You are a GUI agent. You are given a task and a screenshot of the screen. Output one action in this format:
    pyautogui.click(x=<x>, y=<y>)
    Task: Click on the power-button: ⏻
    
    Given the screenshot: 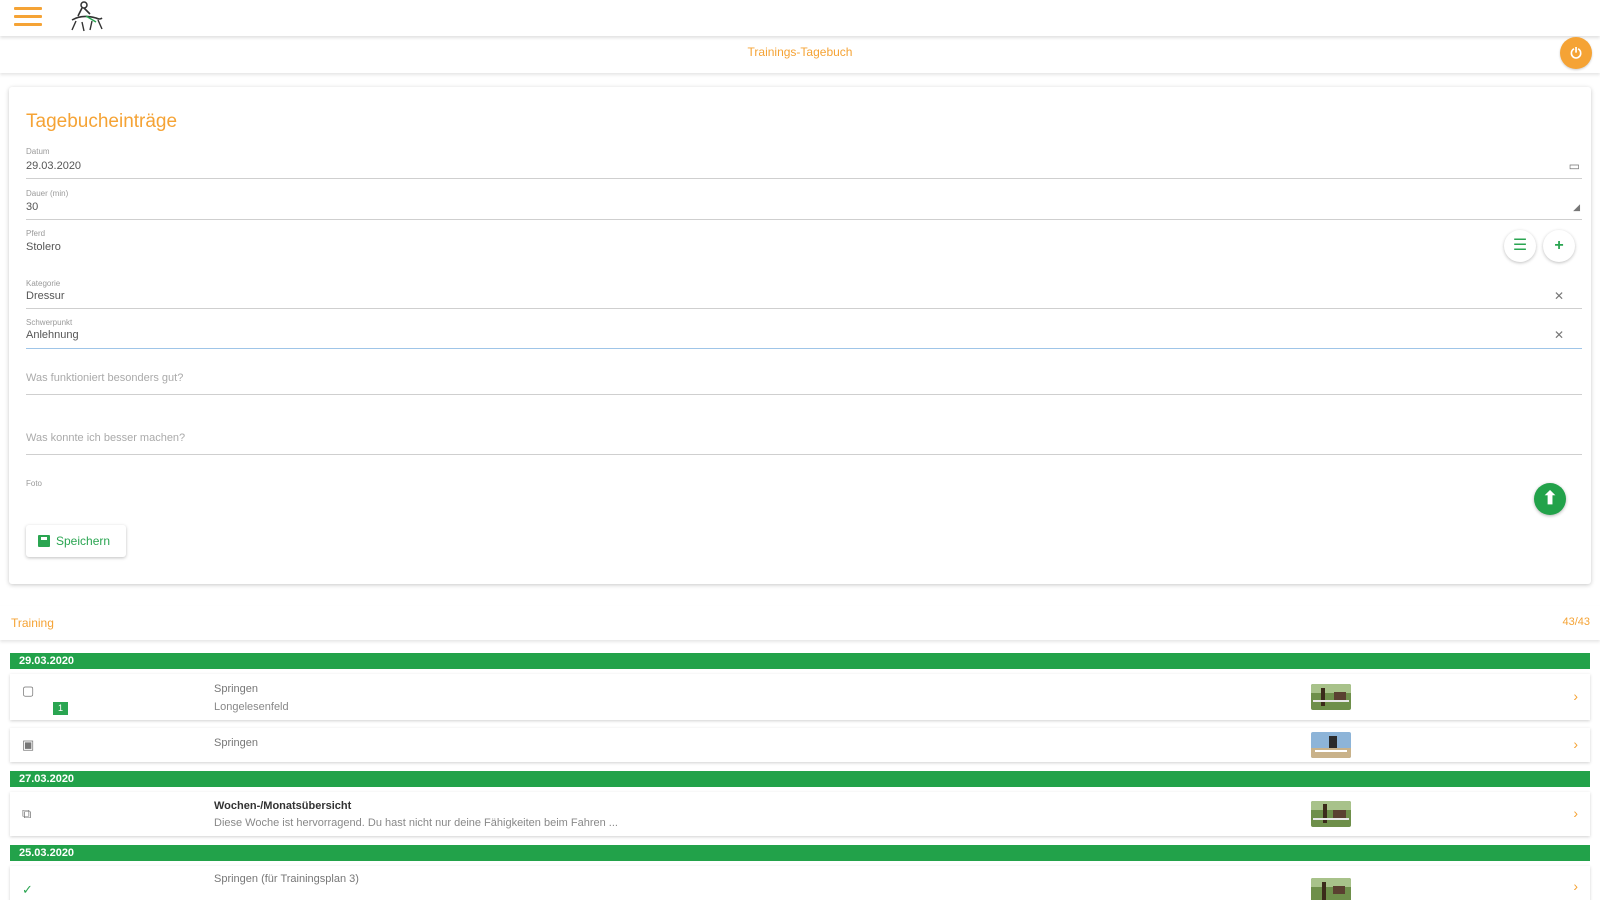 What is the action you would take?
    pyautogui.click(x=1576, y=53)
    